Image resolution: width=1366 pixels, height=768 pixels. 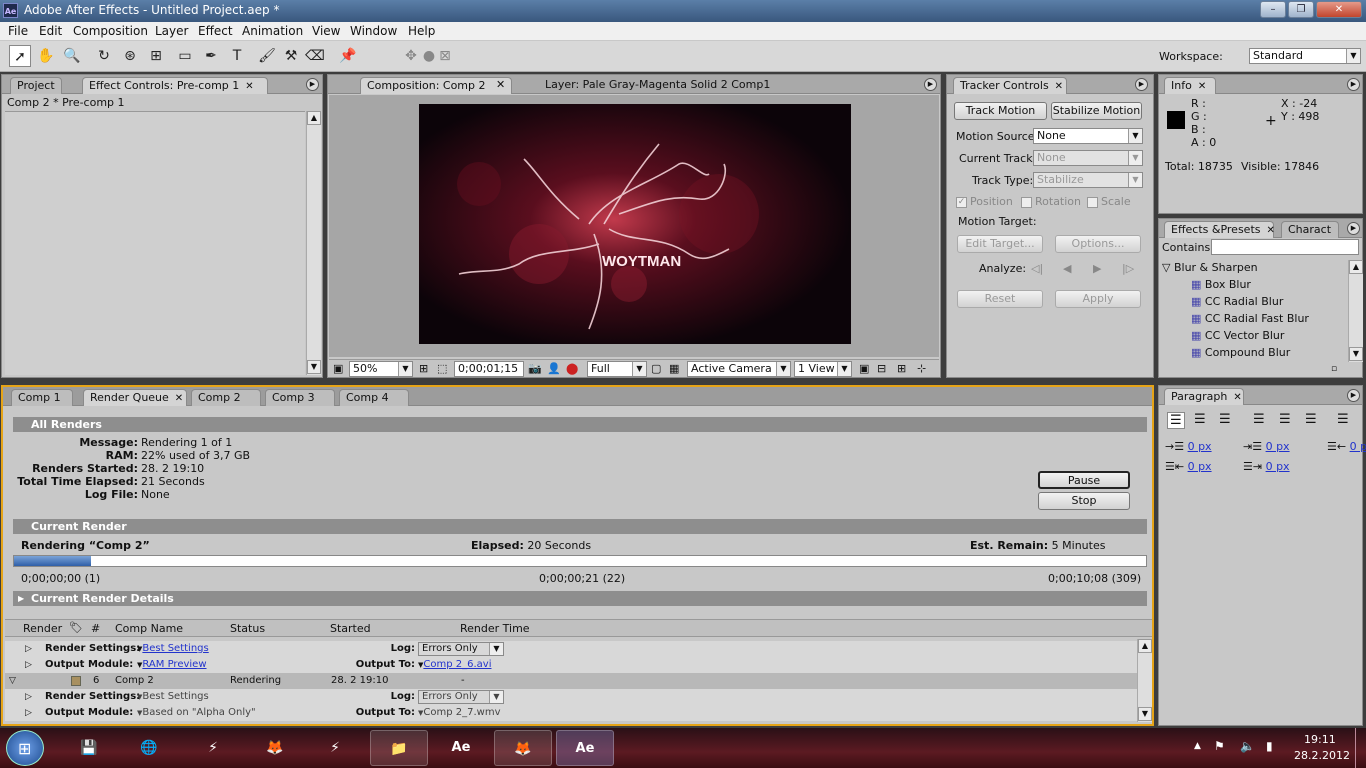 What do you see at coordinates (1088, 158) in the screenshot?
I see `current-track-select: None ▼` at bounding box center [1088, 158].